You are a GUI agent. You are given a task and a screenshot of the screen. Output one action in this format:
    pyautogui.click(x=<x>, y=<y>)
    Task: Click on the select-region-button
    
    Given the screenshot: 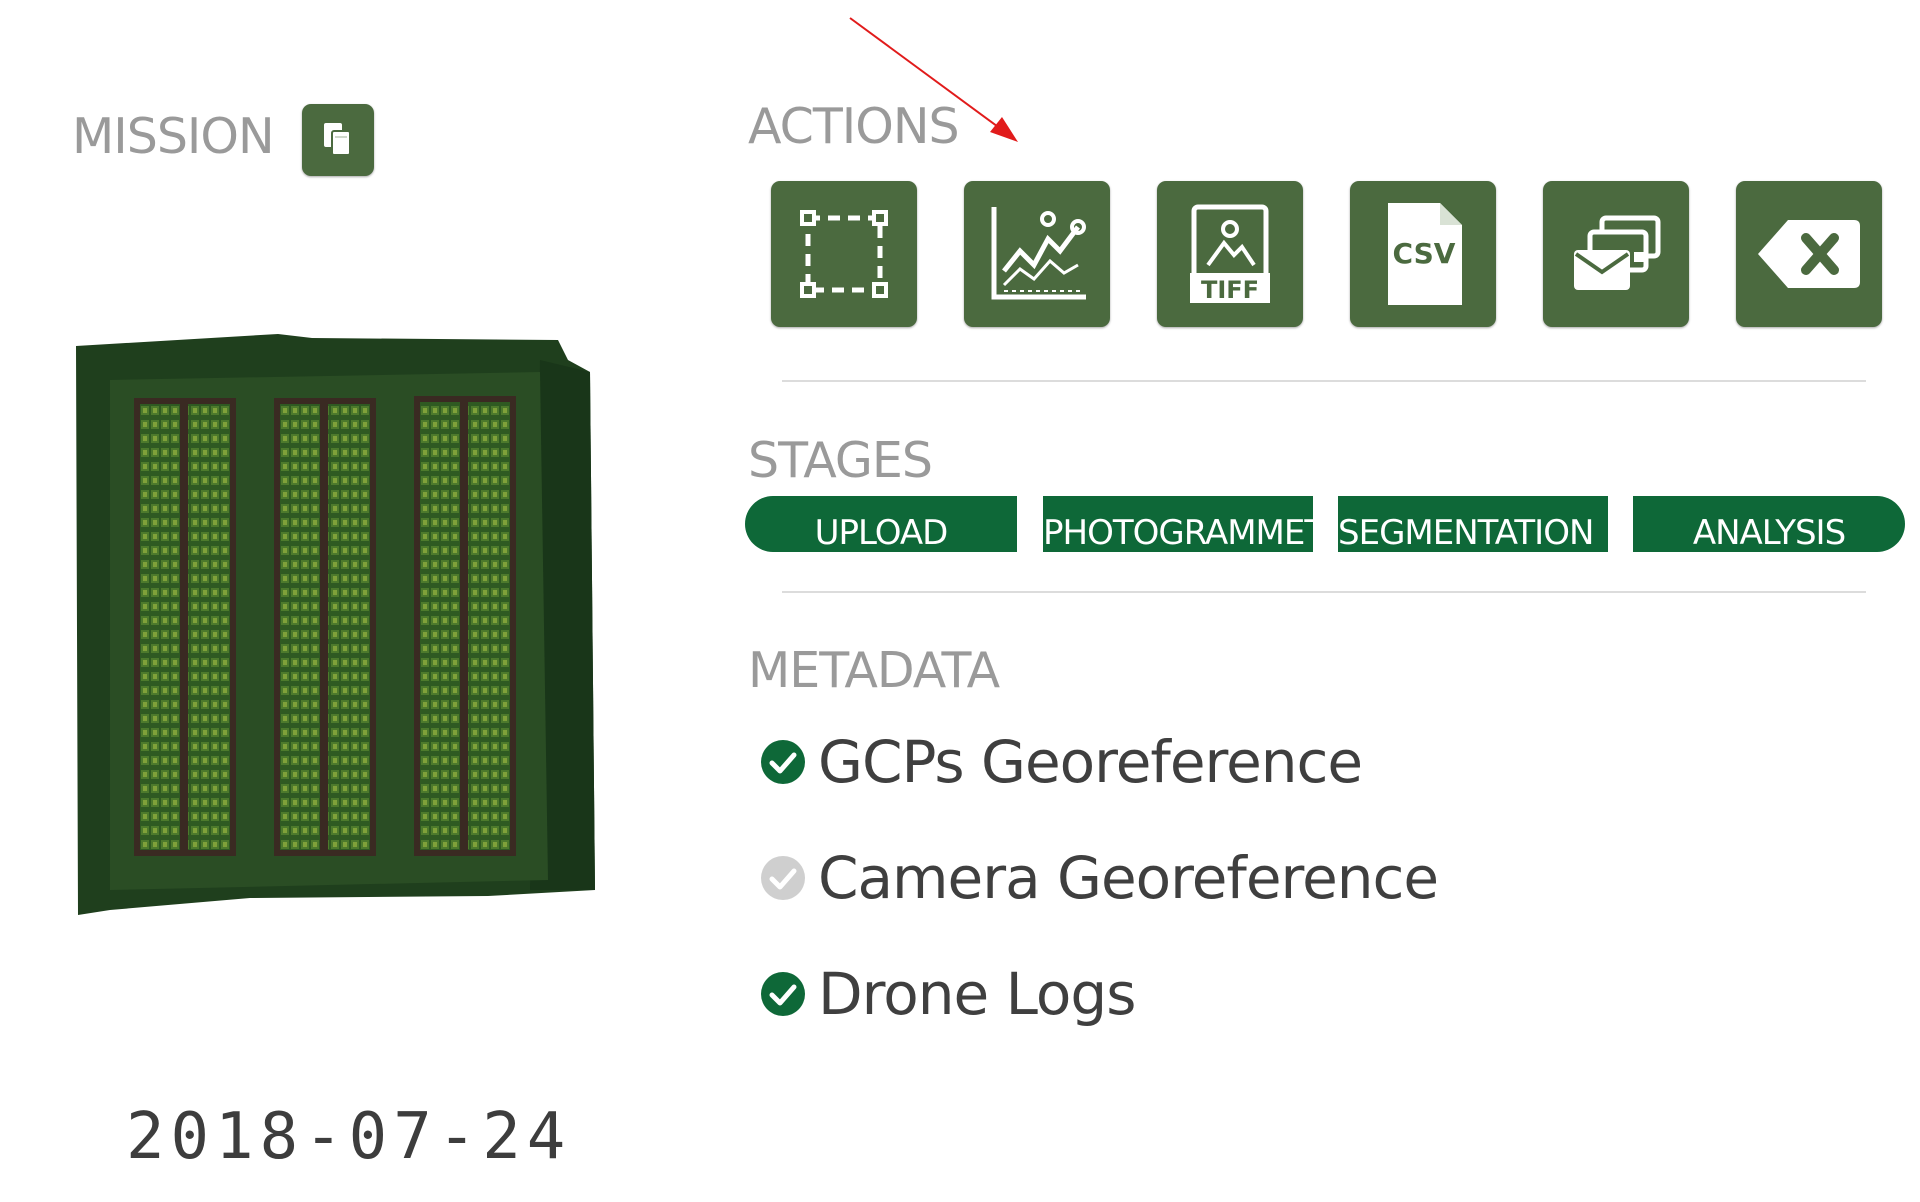 What is the action you would take?
    pyautogui.click(x=844, y=254)
    